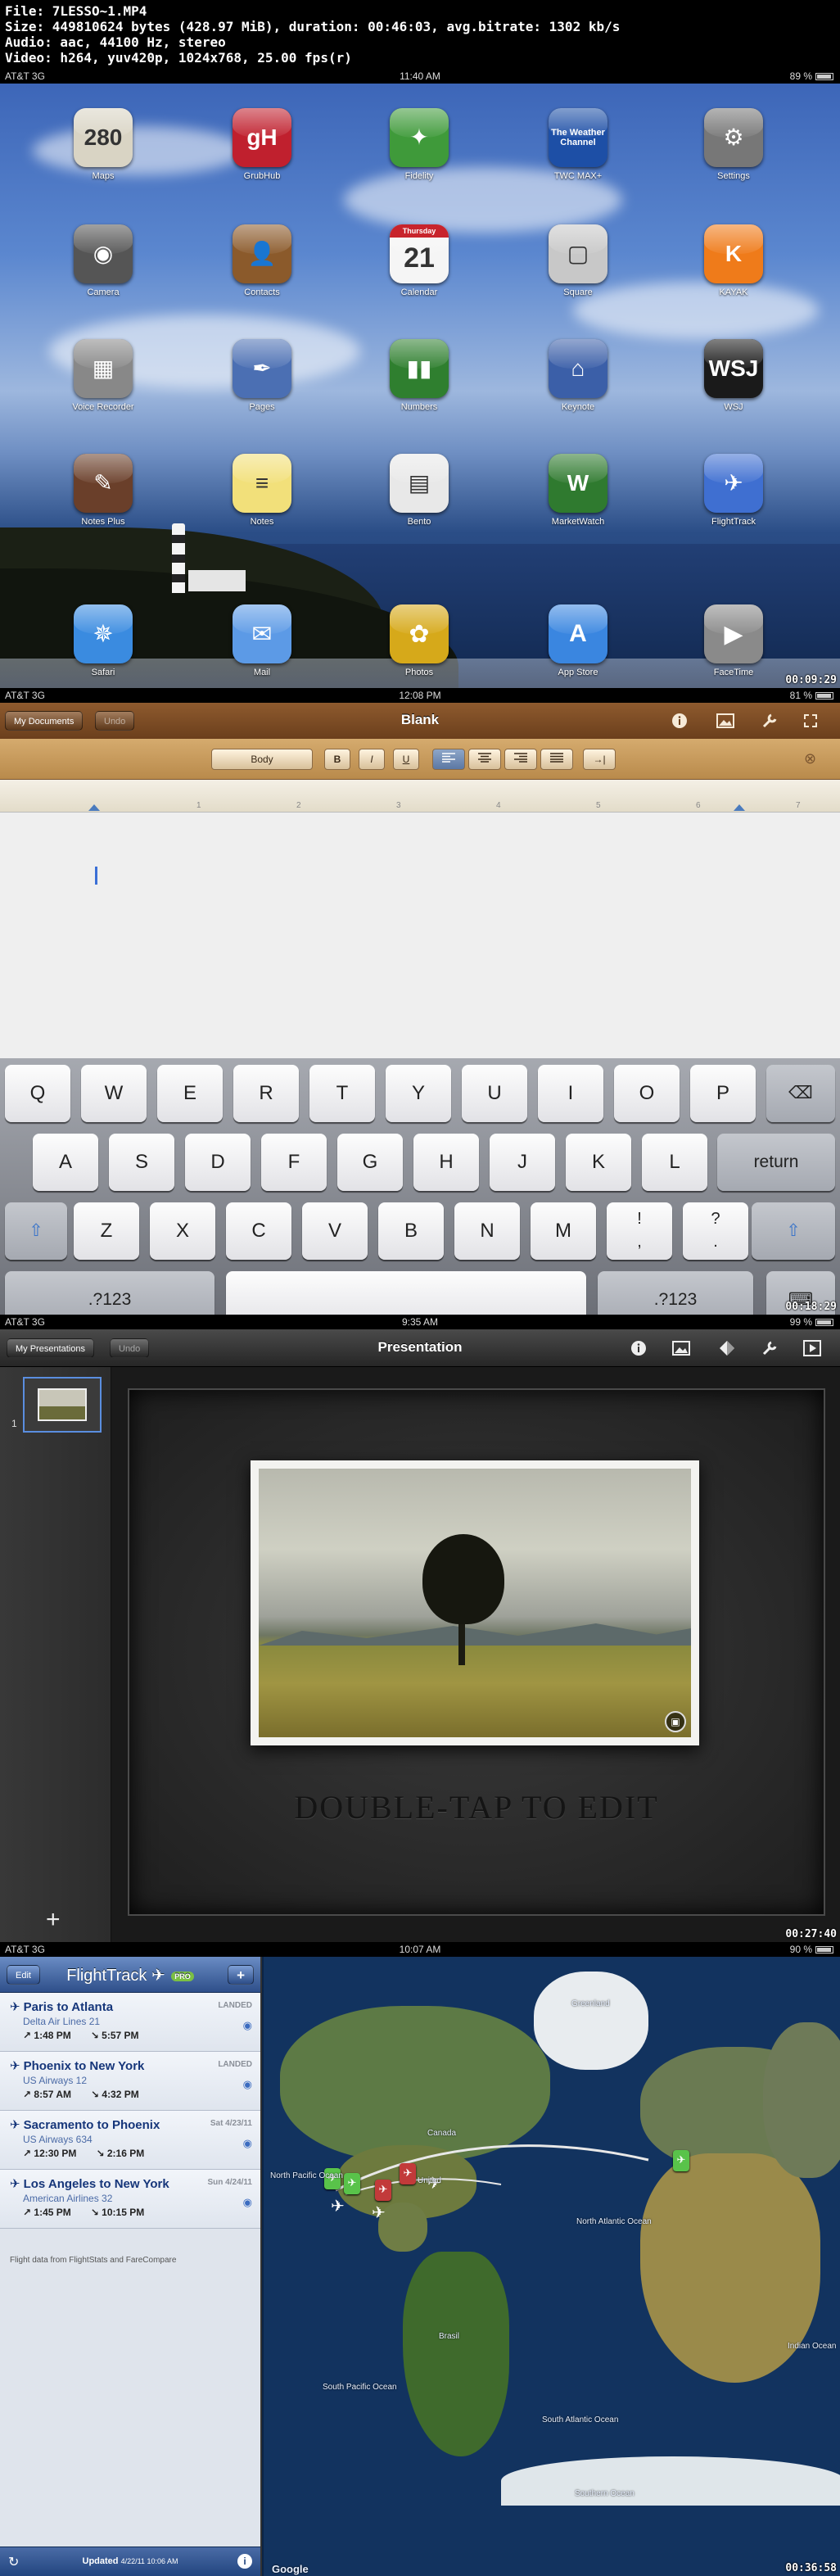  Describe the element at coordinates (419, 375) in the screenshot. I see `app-numbers: ▮▮ Numbers` at that location.